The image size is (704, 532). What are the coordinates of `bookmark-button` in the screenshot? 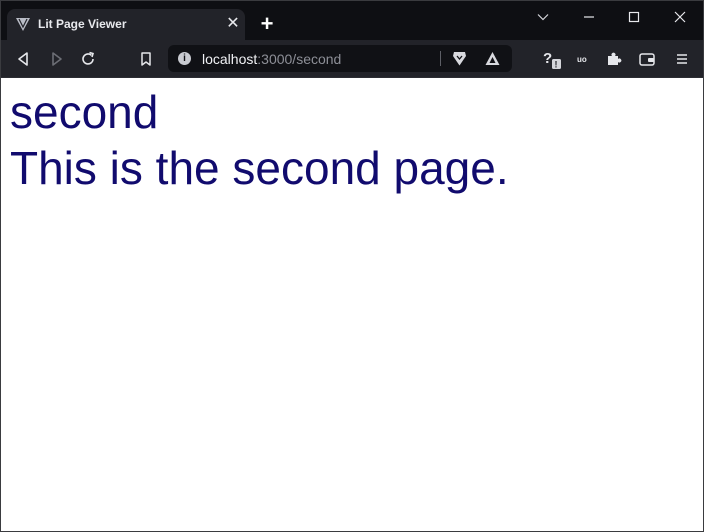 It's located at (146, 59).